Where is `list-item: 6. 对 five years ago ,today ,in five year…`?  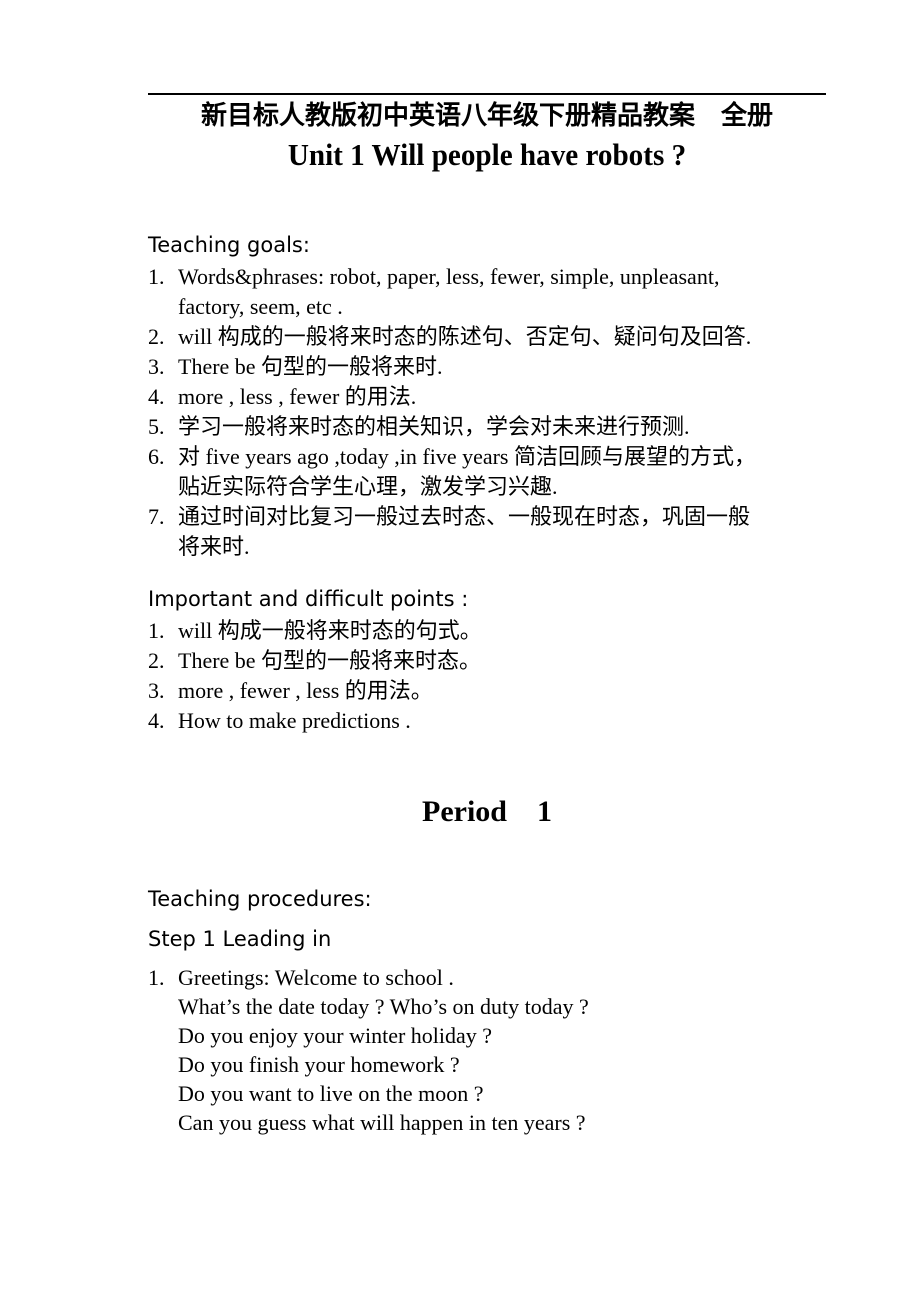 list-item: 6. 对 five years ago ,today ,in five year… is located at coordinates (498, 472).